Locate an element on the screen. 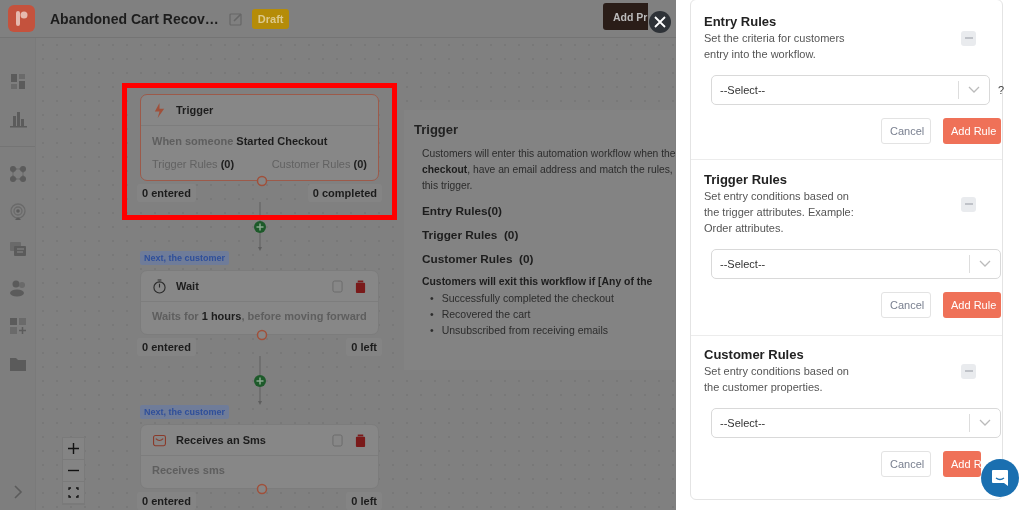 This screenshot has height=510, width=1024. add-rule-button: Add R is located at coordinates (962, 464).